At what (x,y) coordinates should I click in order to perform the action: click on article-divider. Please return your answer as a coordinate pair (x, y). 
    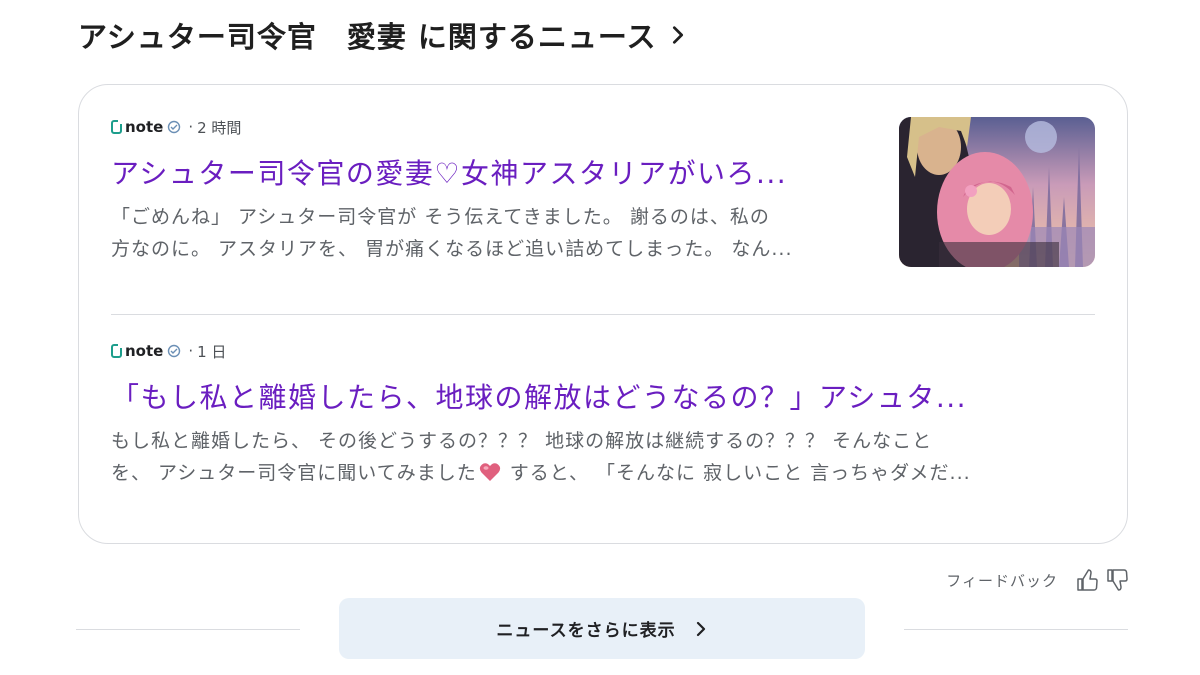
    Looking at the image, I should click on (603, 314).